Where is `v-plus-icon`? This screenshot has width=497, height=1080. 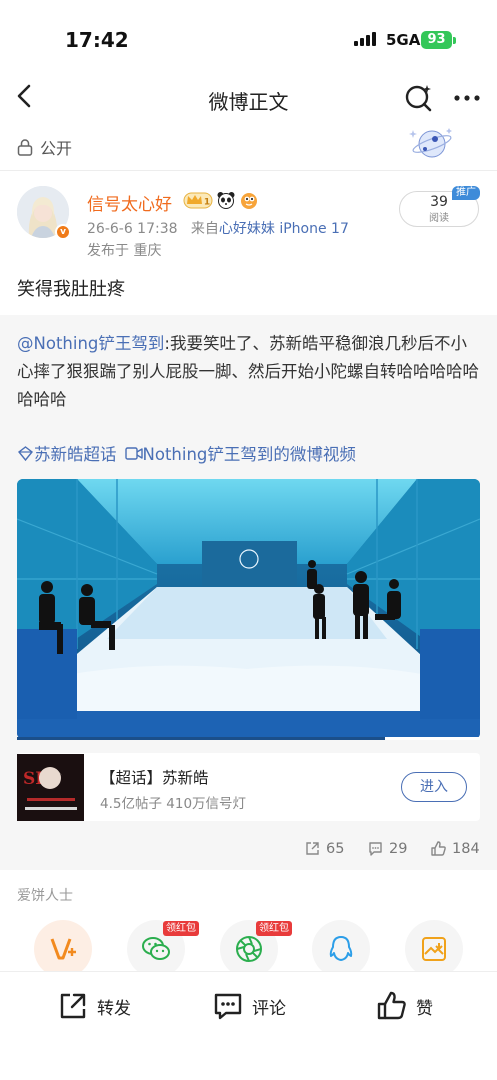 v-plus-icon is located at coordinates (63, 949).